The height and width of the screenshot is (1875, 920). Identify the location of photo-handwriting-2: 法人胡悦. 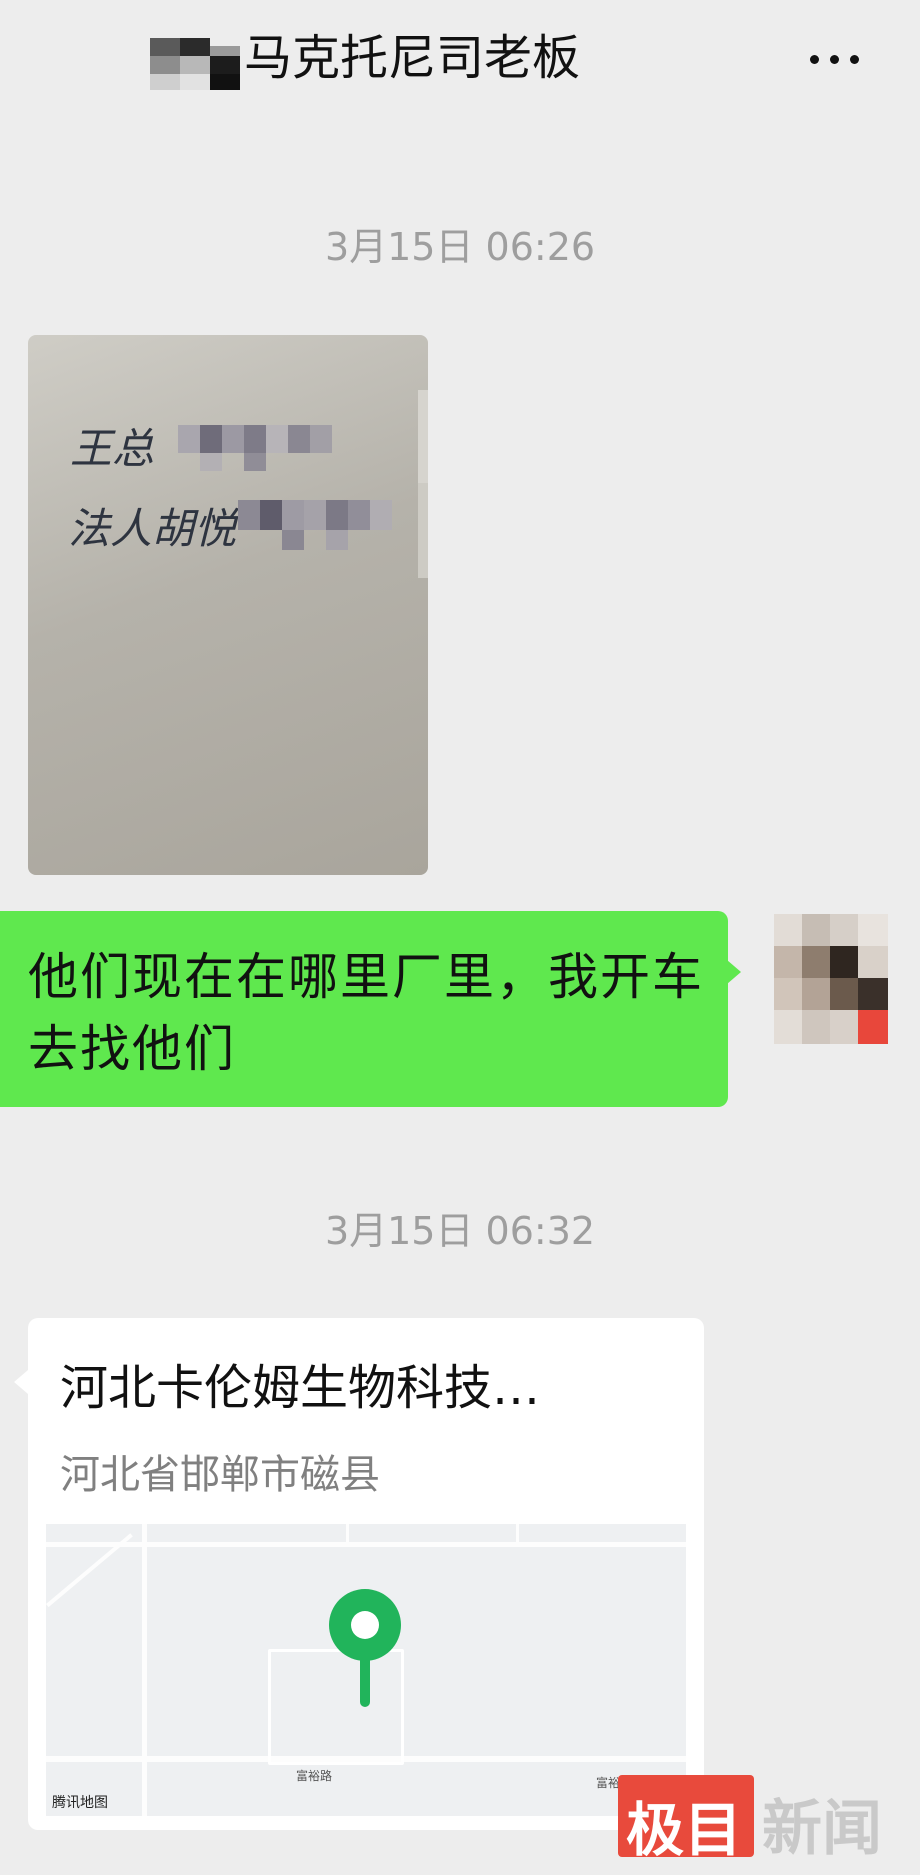
(152, 528).